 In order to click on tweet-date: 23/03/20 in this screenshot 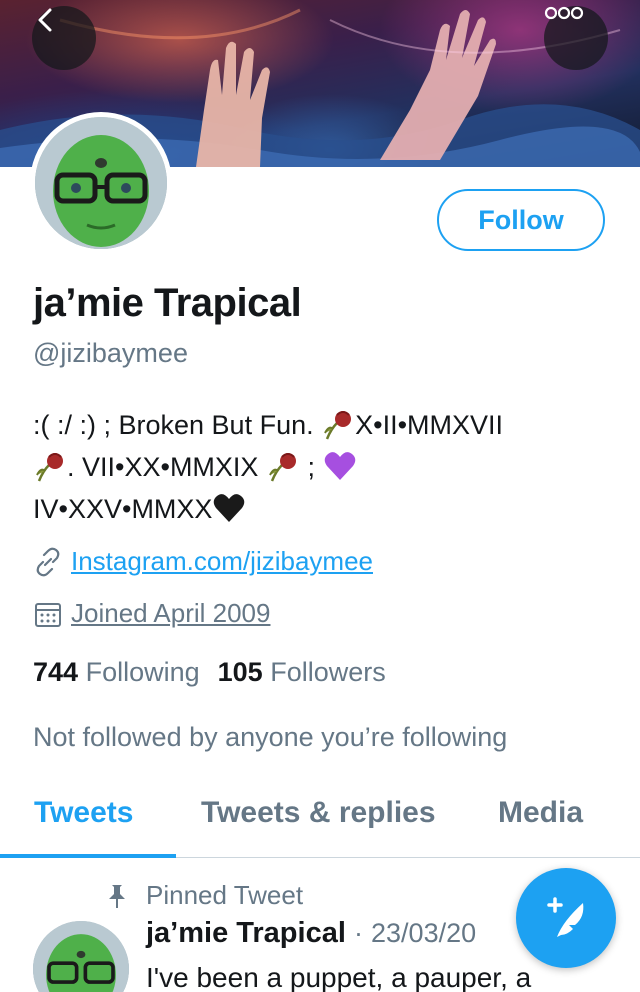, I will do `click(423, 933)`.